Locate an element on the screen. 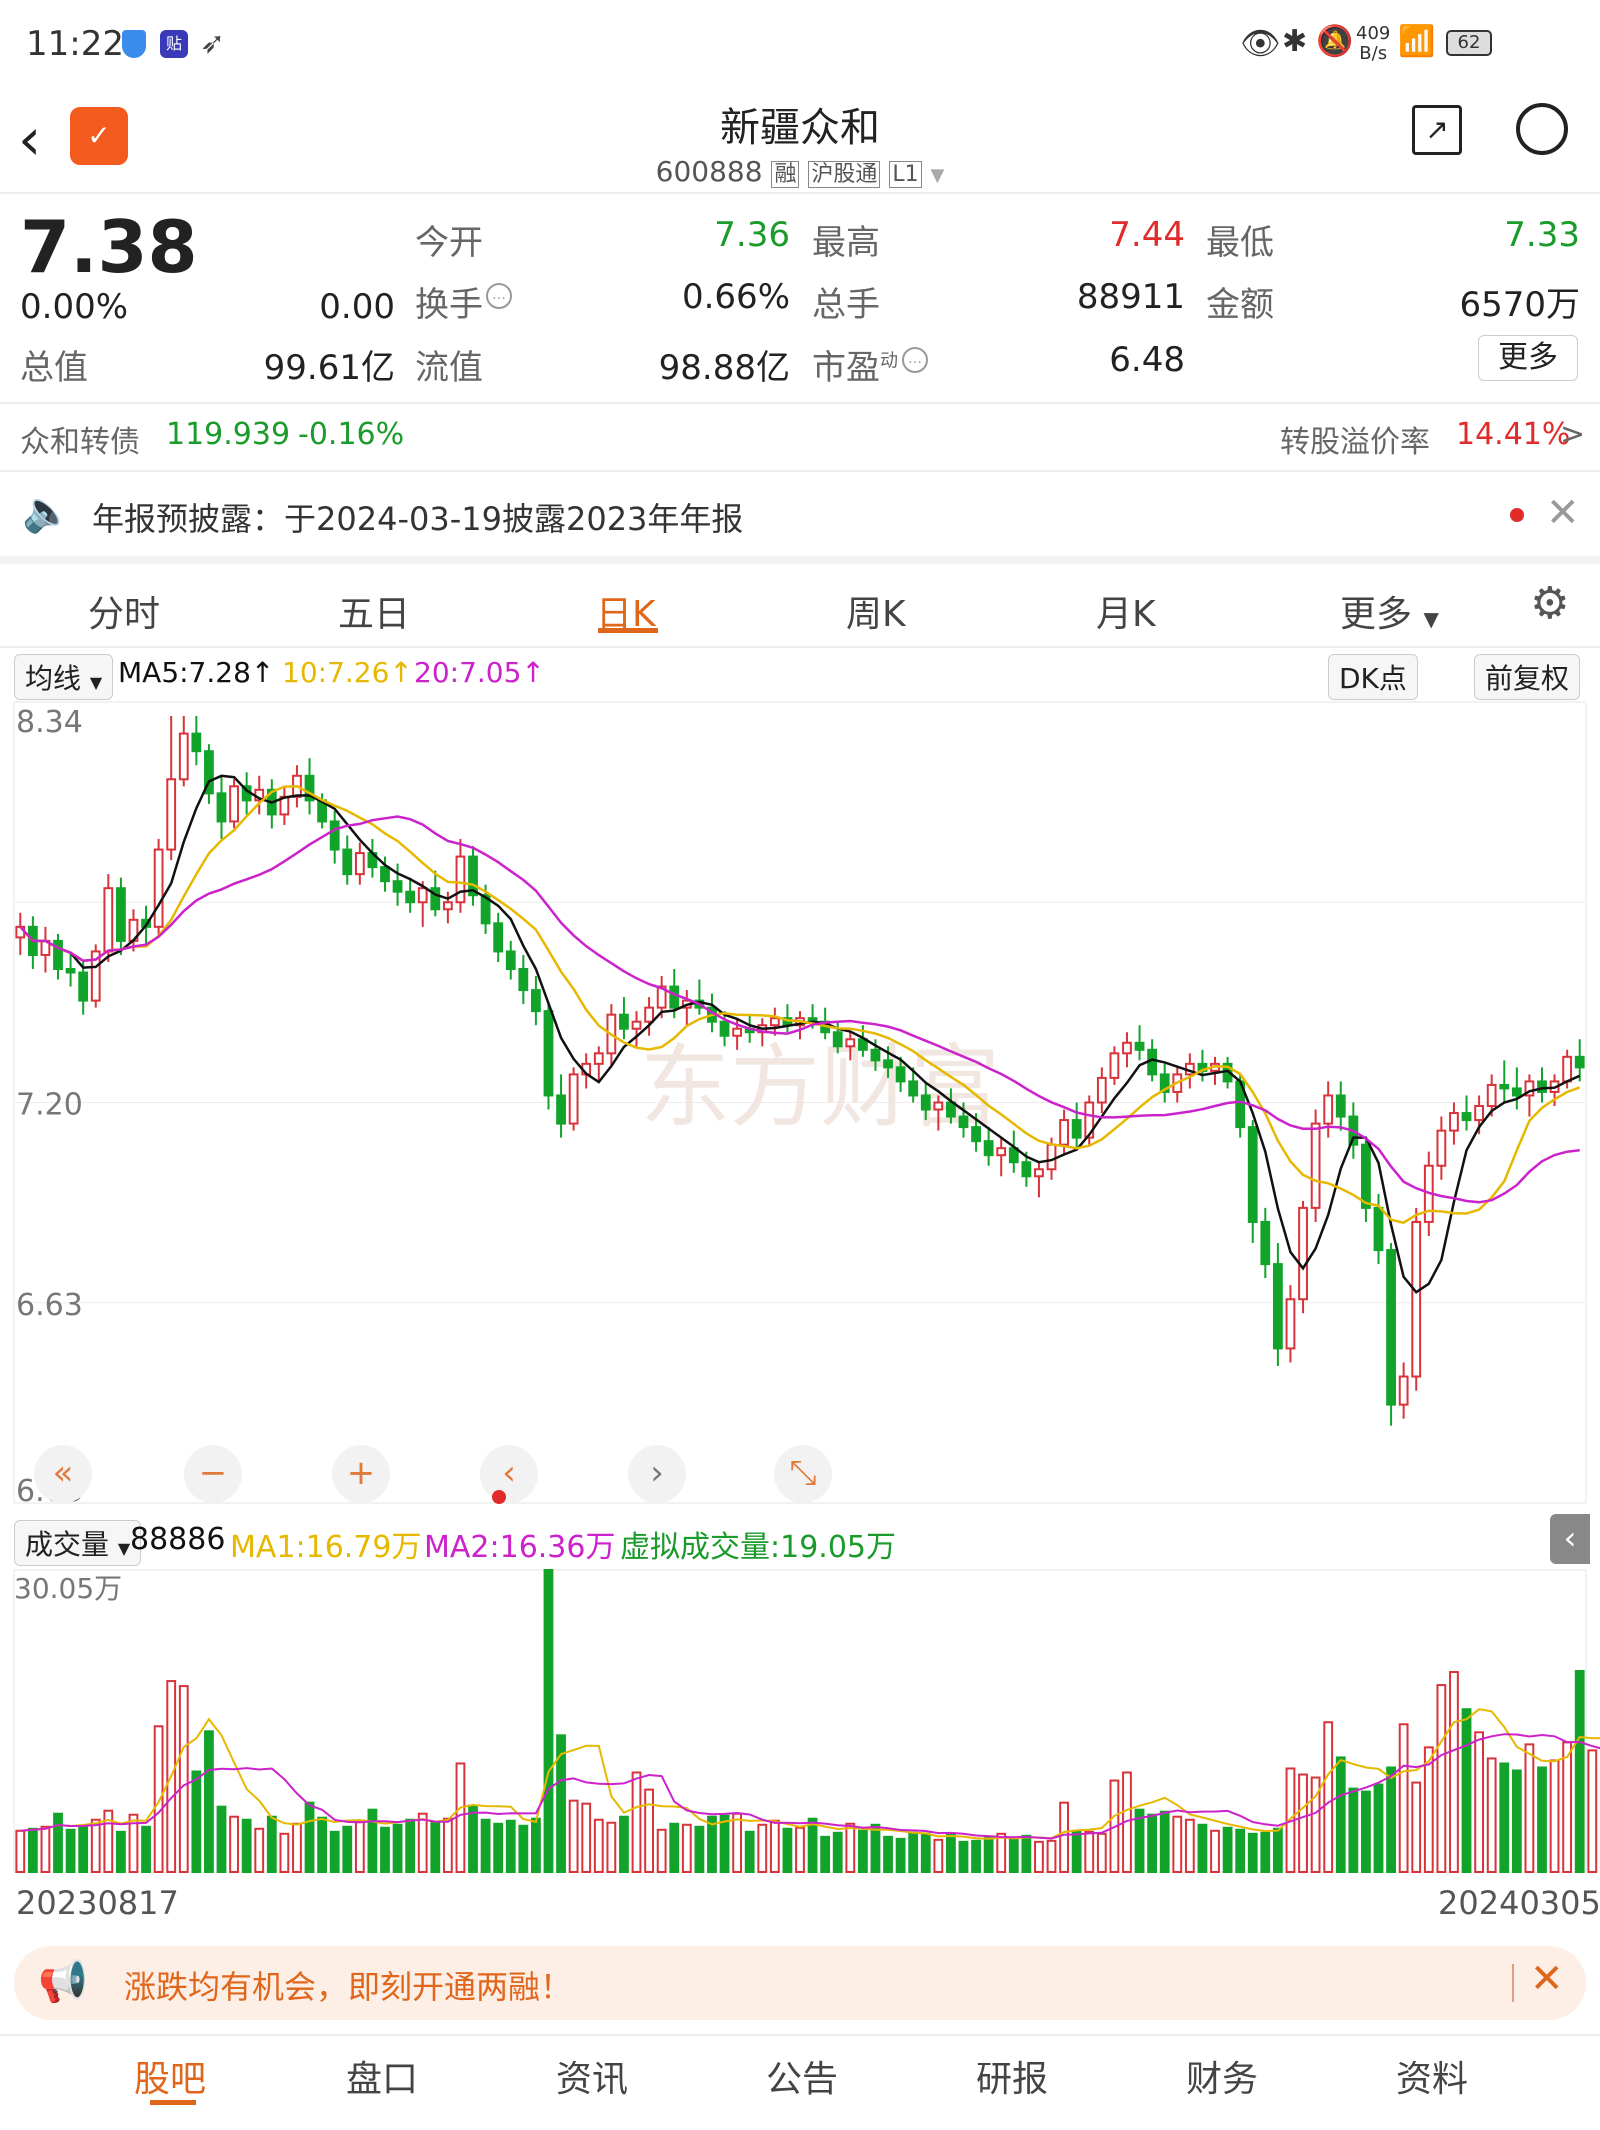  more-button: 更多 is located at coordinates (1528, 358).